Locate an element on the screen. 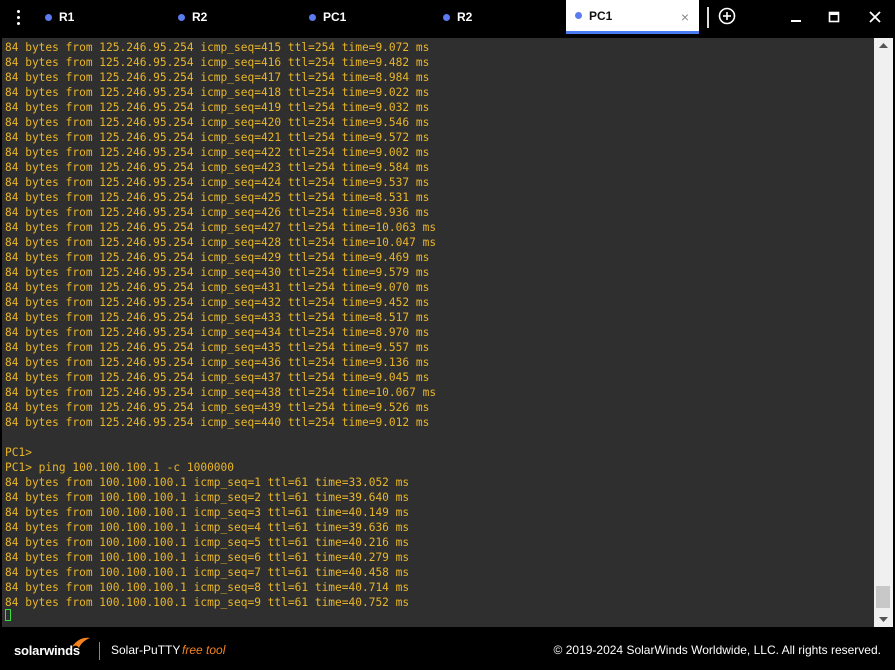 The image size is (895, 670). tab-divider is located at coordinates (708, 17).